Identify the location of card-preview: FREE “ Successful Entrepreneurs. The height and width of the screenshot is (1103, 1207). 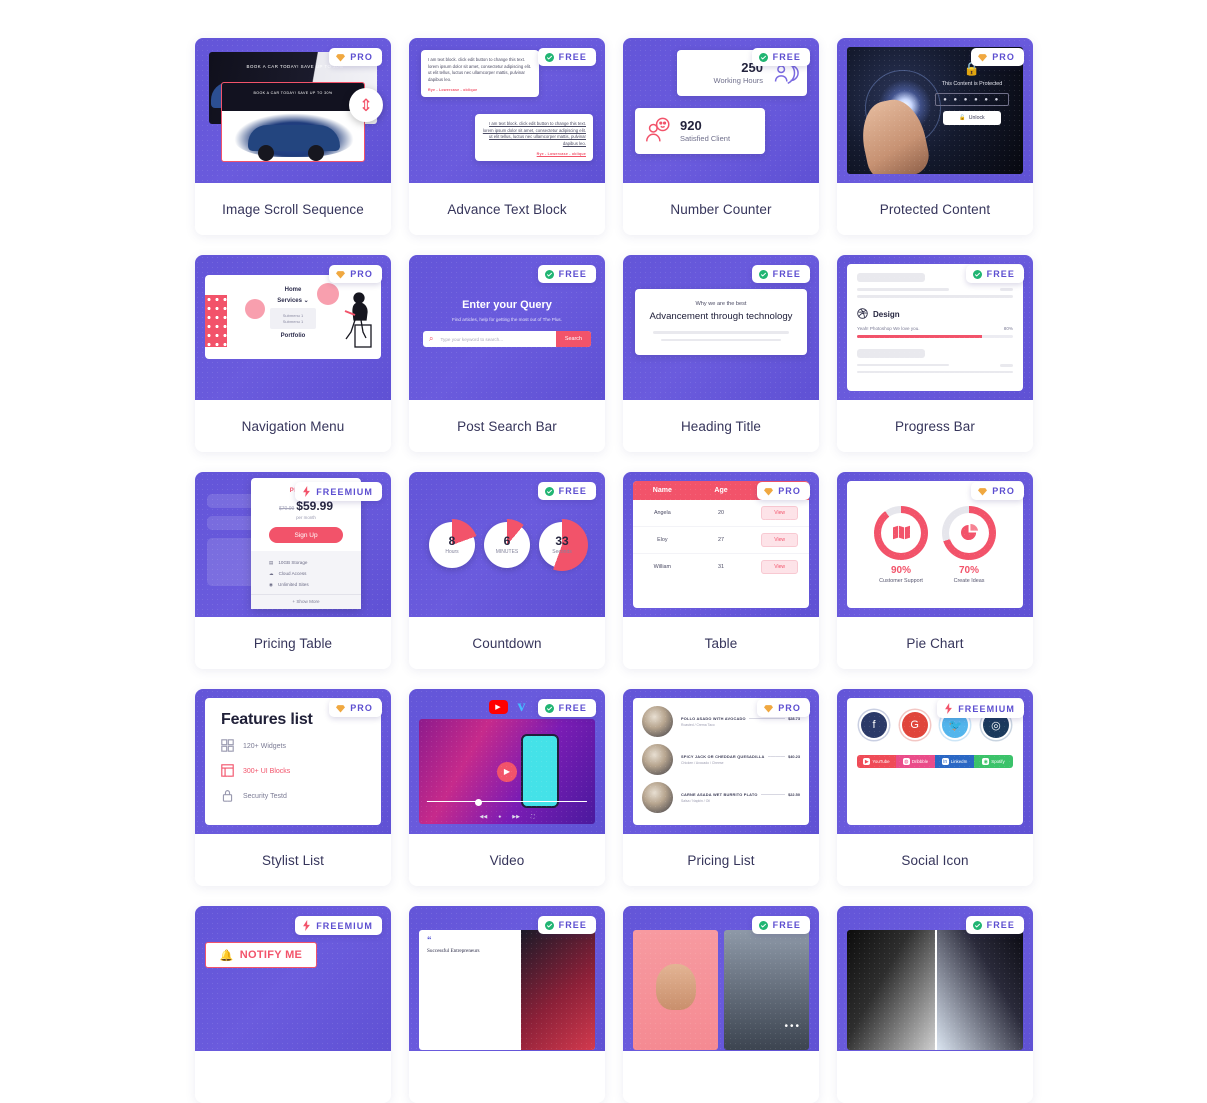
(507, 978).